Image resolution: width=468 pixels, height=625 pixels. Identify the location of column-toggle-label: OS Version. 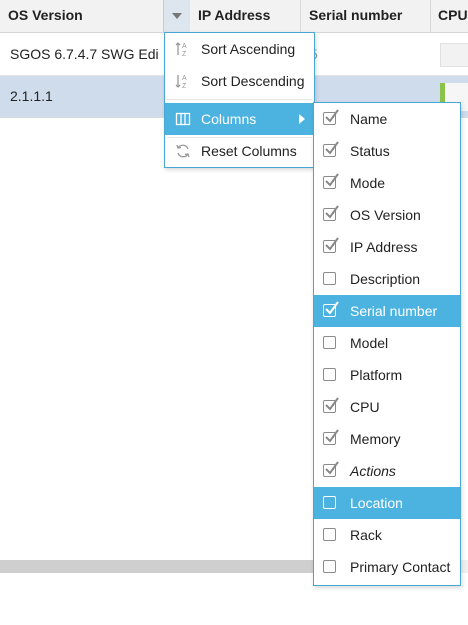
(385, 215).